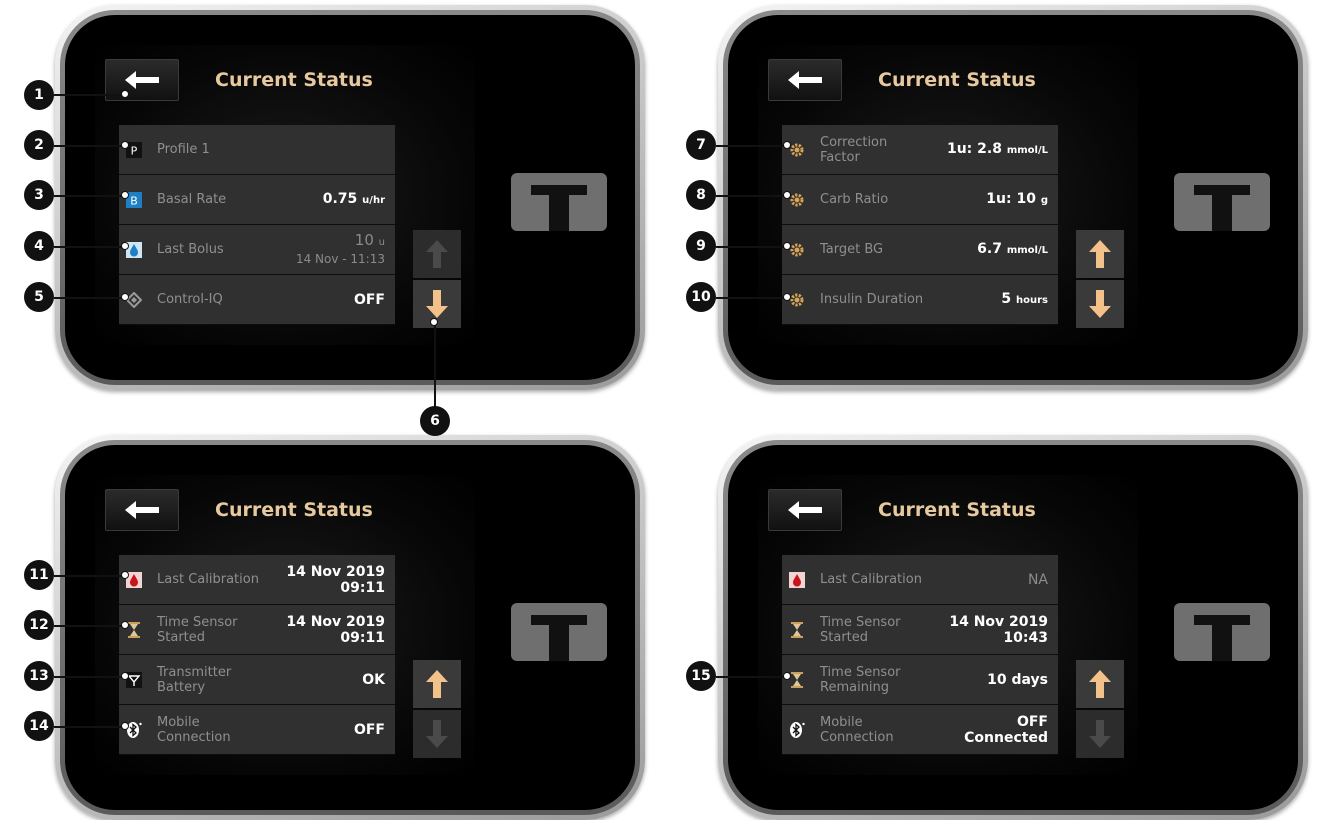  Describe the element at coordinates (1006, 737) in the screenshot. I see `row-value-secondary: Connected` at that location.